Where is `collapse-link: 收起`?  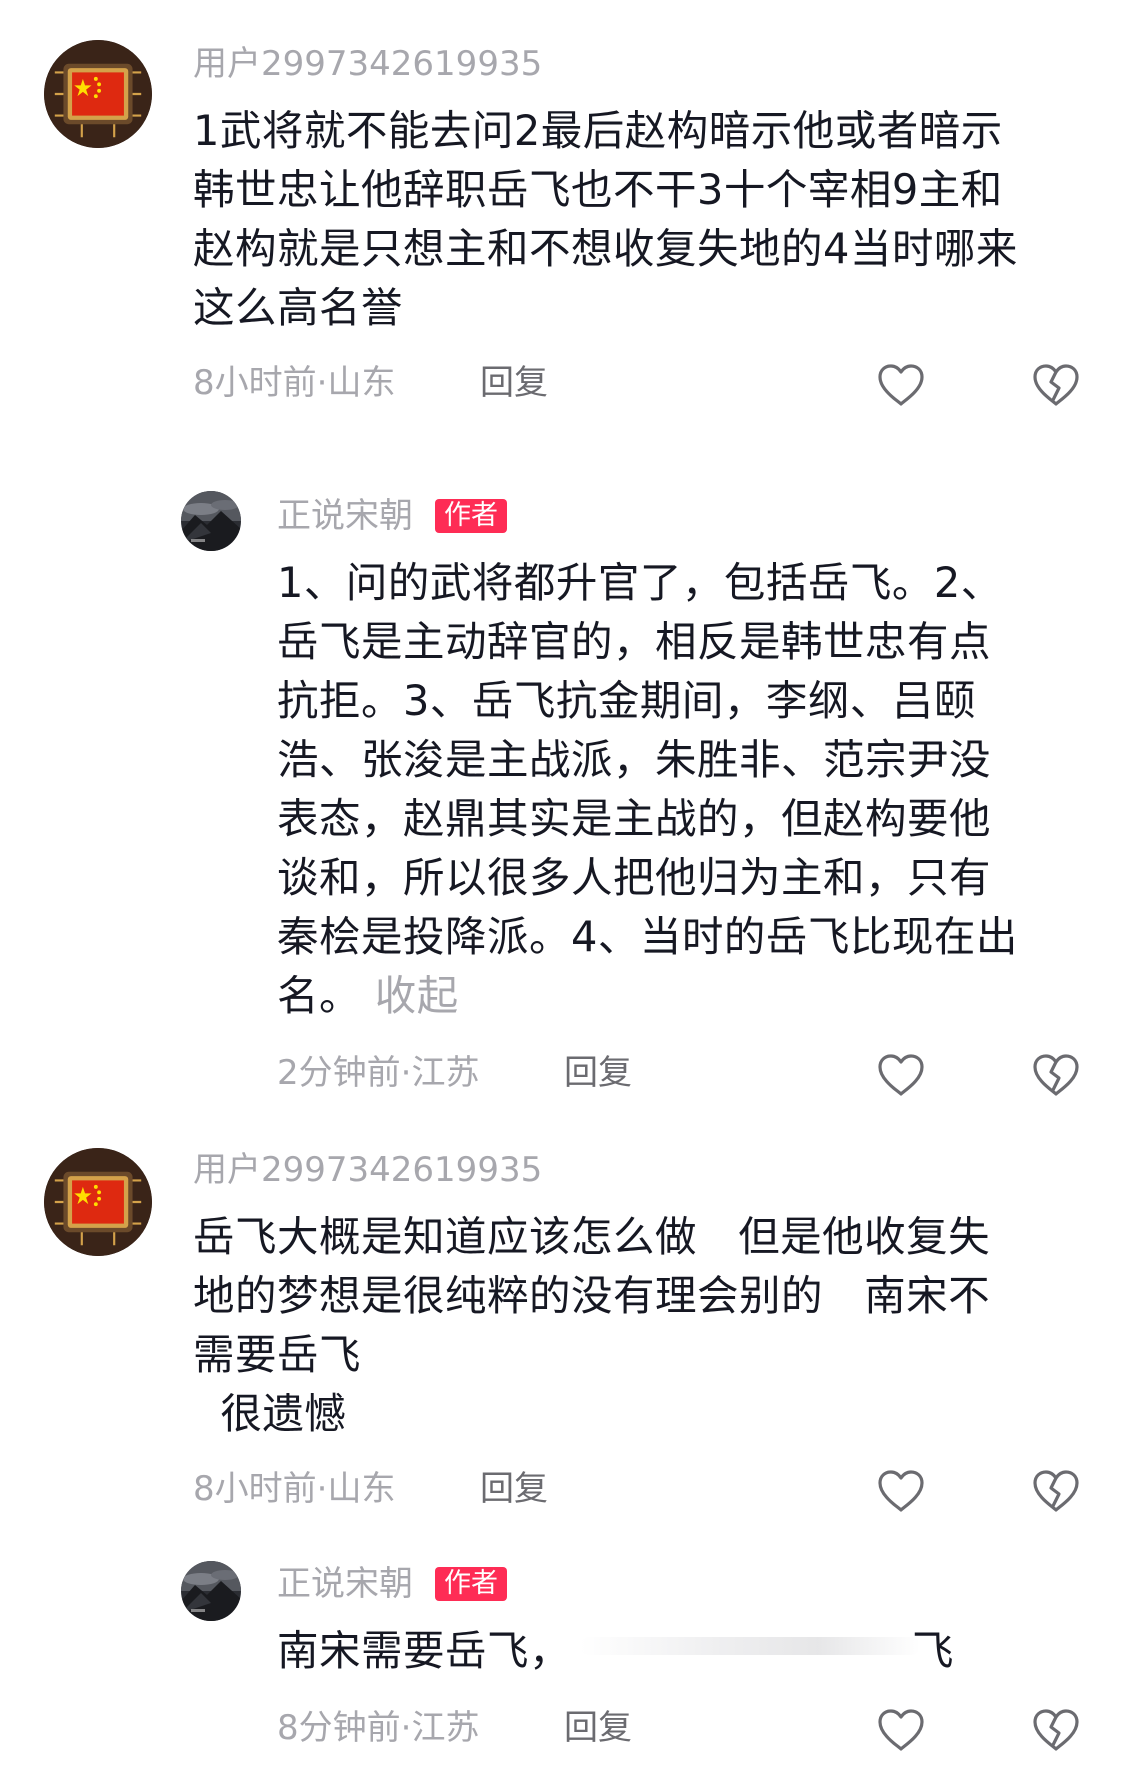
collapse-link: 收起 is located at coordinates (417, 995).